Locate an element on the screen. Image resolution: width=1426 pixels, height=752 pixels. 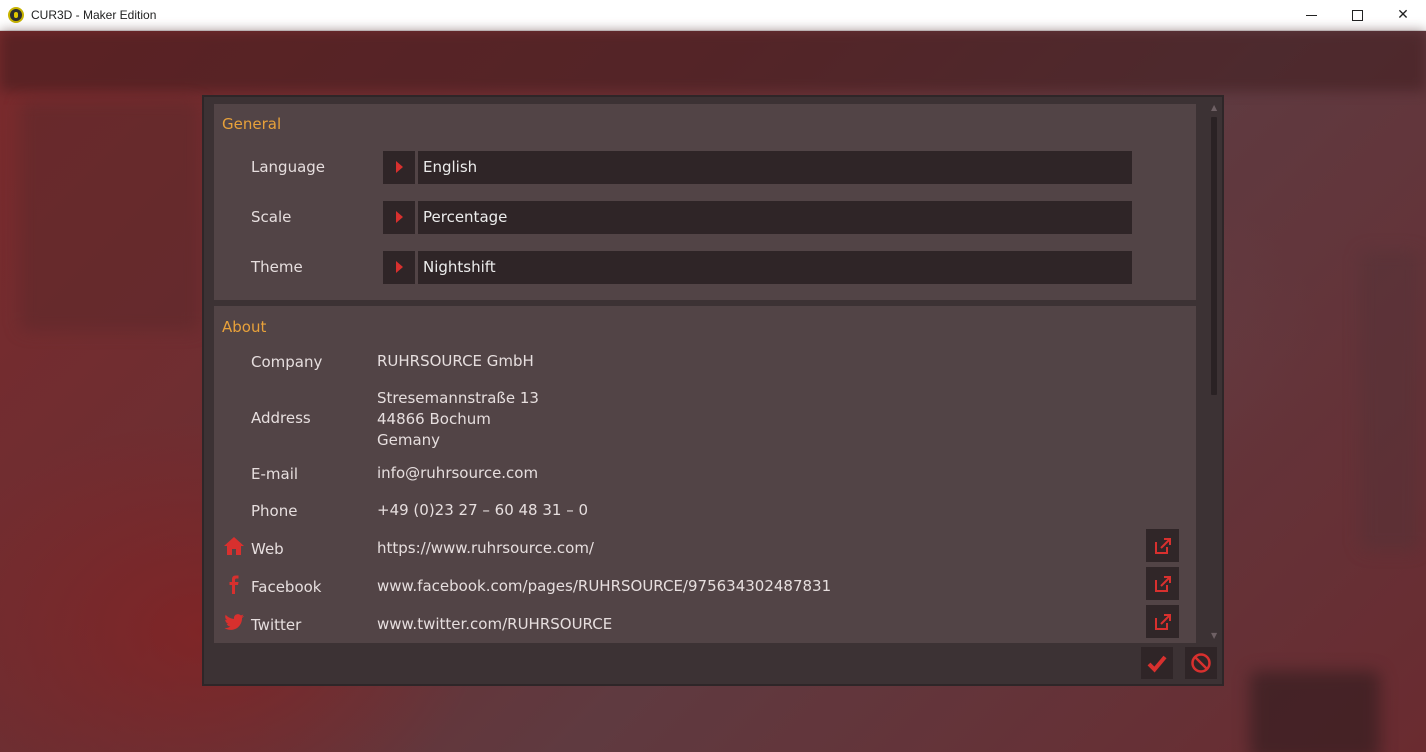
theme-select: Nightshift is located at coordinates (758, 267).